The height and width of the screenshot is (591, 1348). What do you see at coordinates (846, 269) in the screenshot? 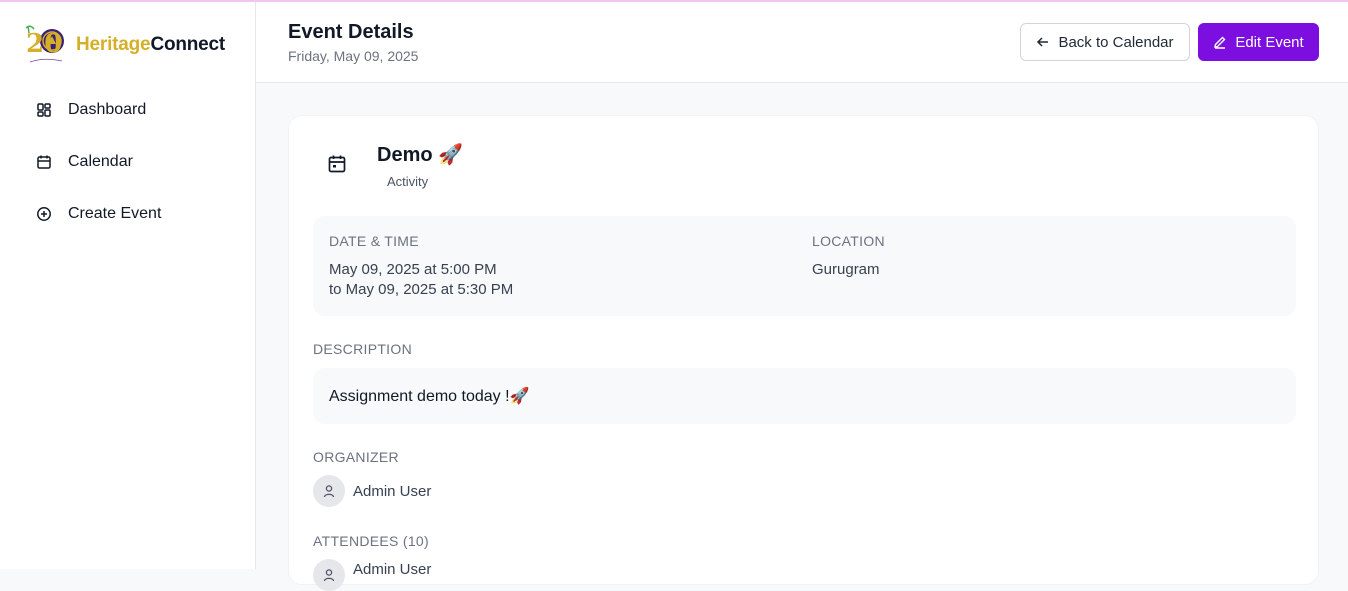
I see `location-value: Gurugram` at bounding box center [846, 269].